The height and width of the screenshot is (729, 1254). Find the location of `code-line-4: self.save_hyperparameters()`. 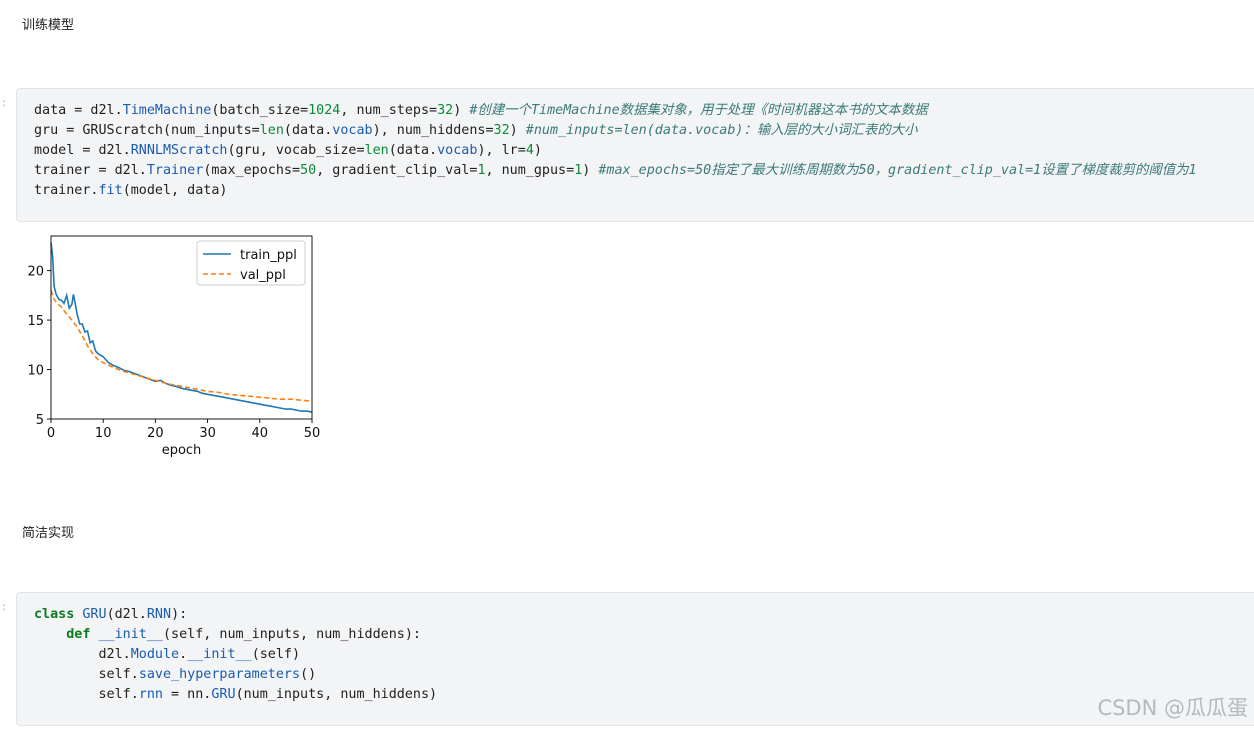

code-line-4: self.save_hyperparameters() is located at coordinates (175, 674).